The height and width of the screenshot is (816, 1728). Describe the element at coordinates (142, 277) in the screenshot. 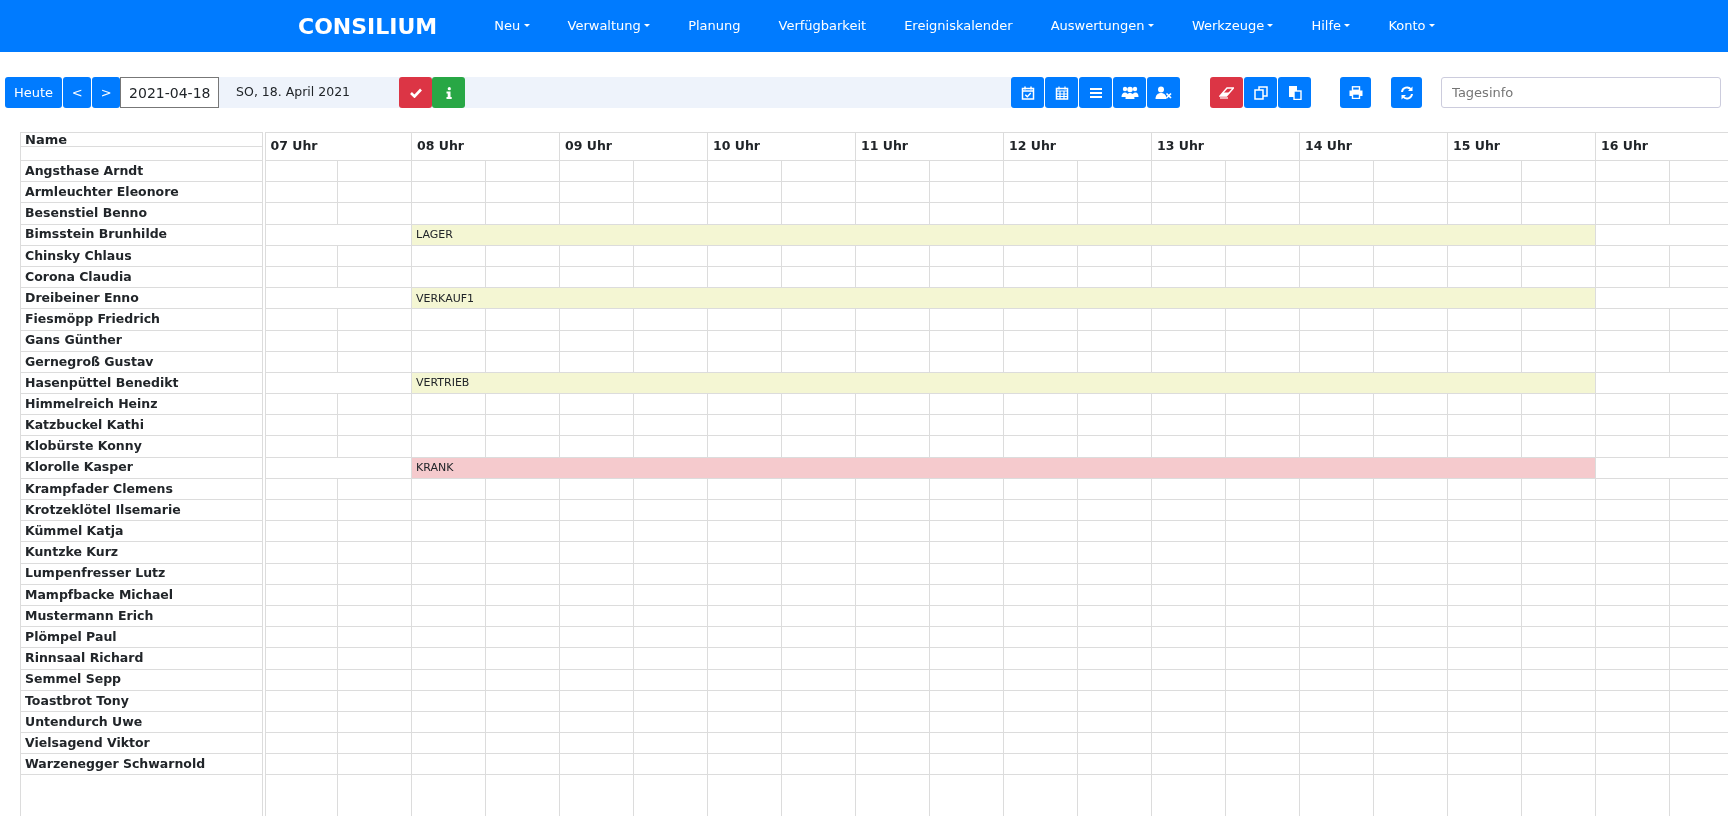

I see `employee-name: Corona Claudia` at that location.